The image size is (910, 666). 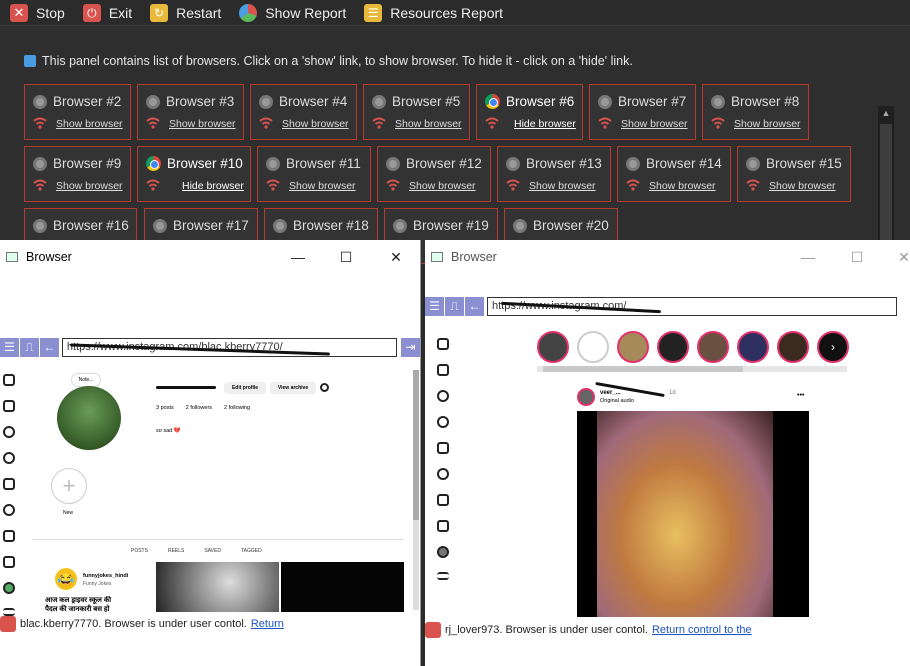 What do you see at coordinates (89, 418) in the screenshot?
I see `profile-avatar` at bounding box center [89, 418].